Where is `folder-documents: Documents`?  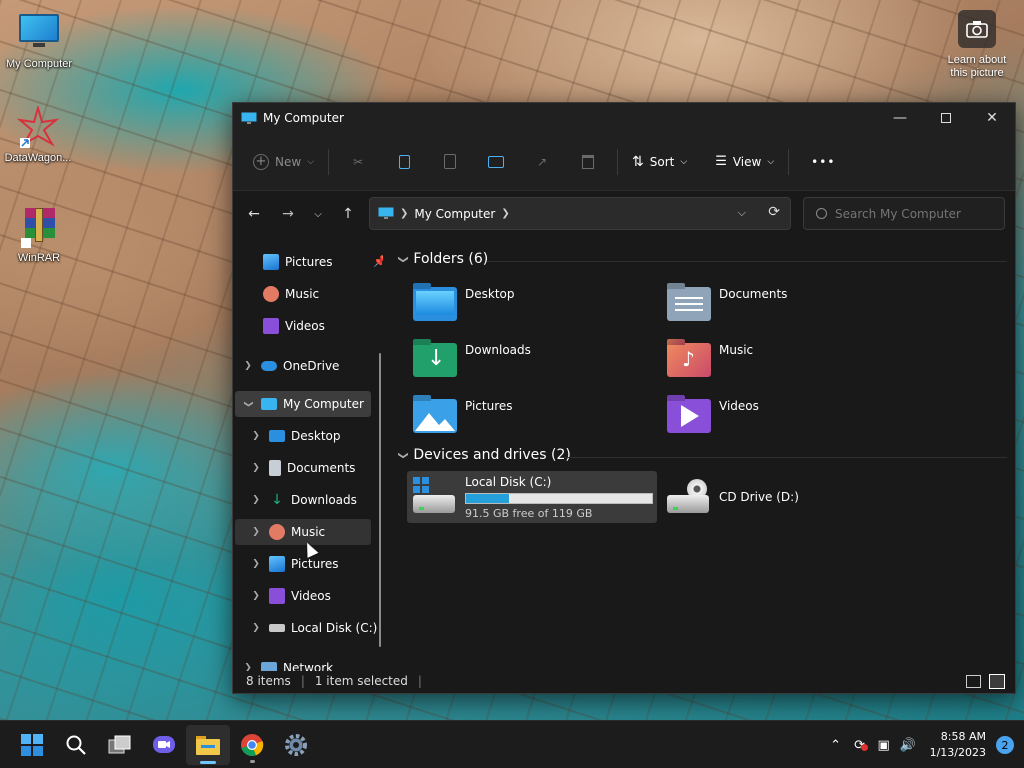 folder-documents: Documents is located at coordinates (727, 304).